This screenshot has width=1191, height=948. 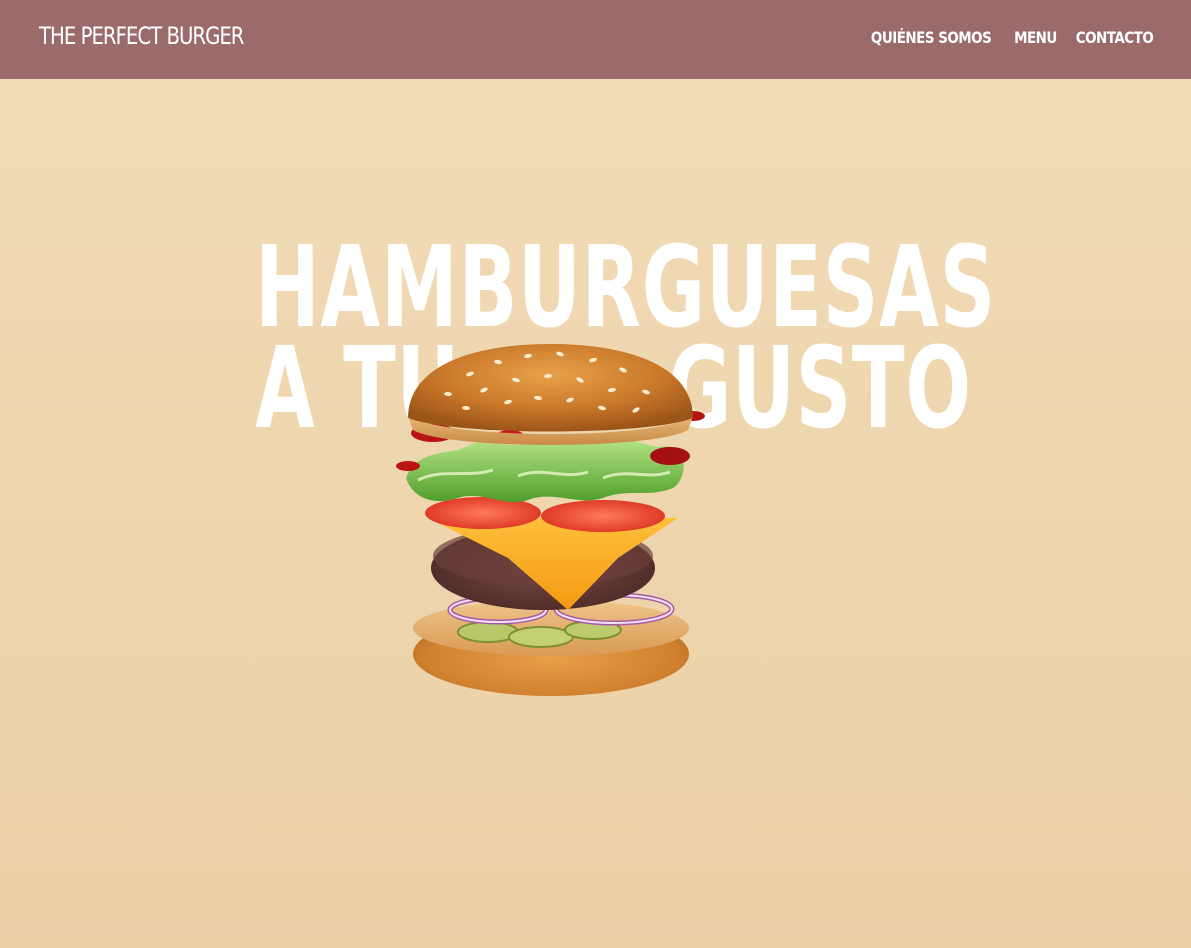 I want to click on brand-logo-link: THE PERFECT BURGER, so click(x=141, y=36).